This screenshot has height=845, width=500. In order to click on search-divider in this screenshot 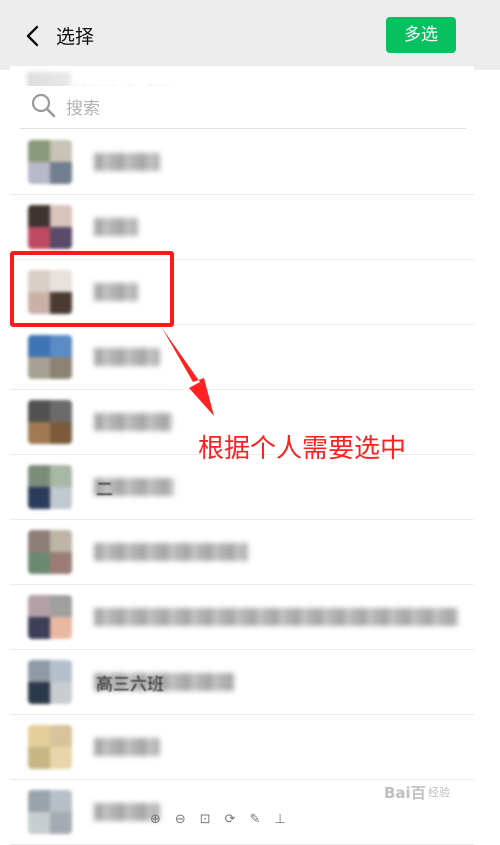, I will do `click(243, 128)`.